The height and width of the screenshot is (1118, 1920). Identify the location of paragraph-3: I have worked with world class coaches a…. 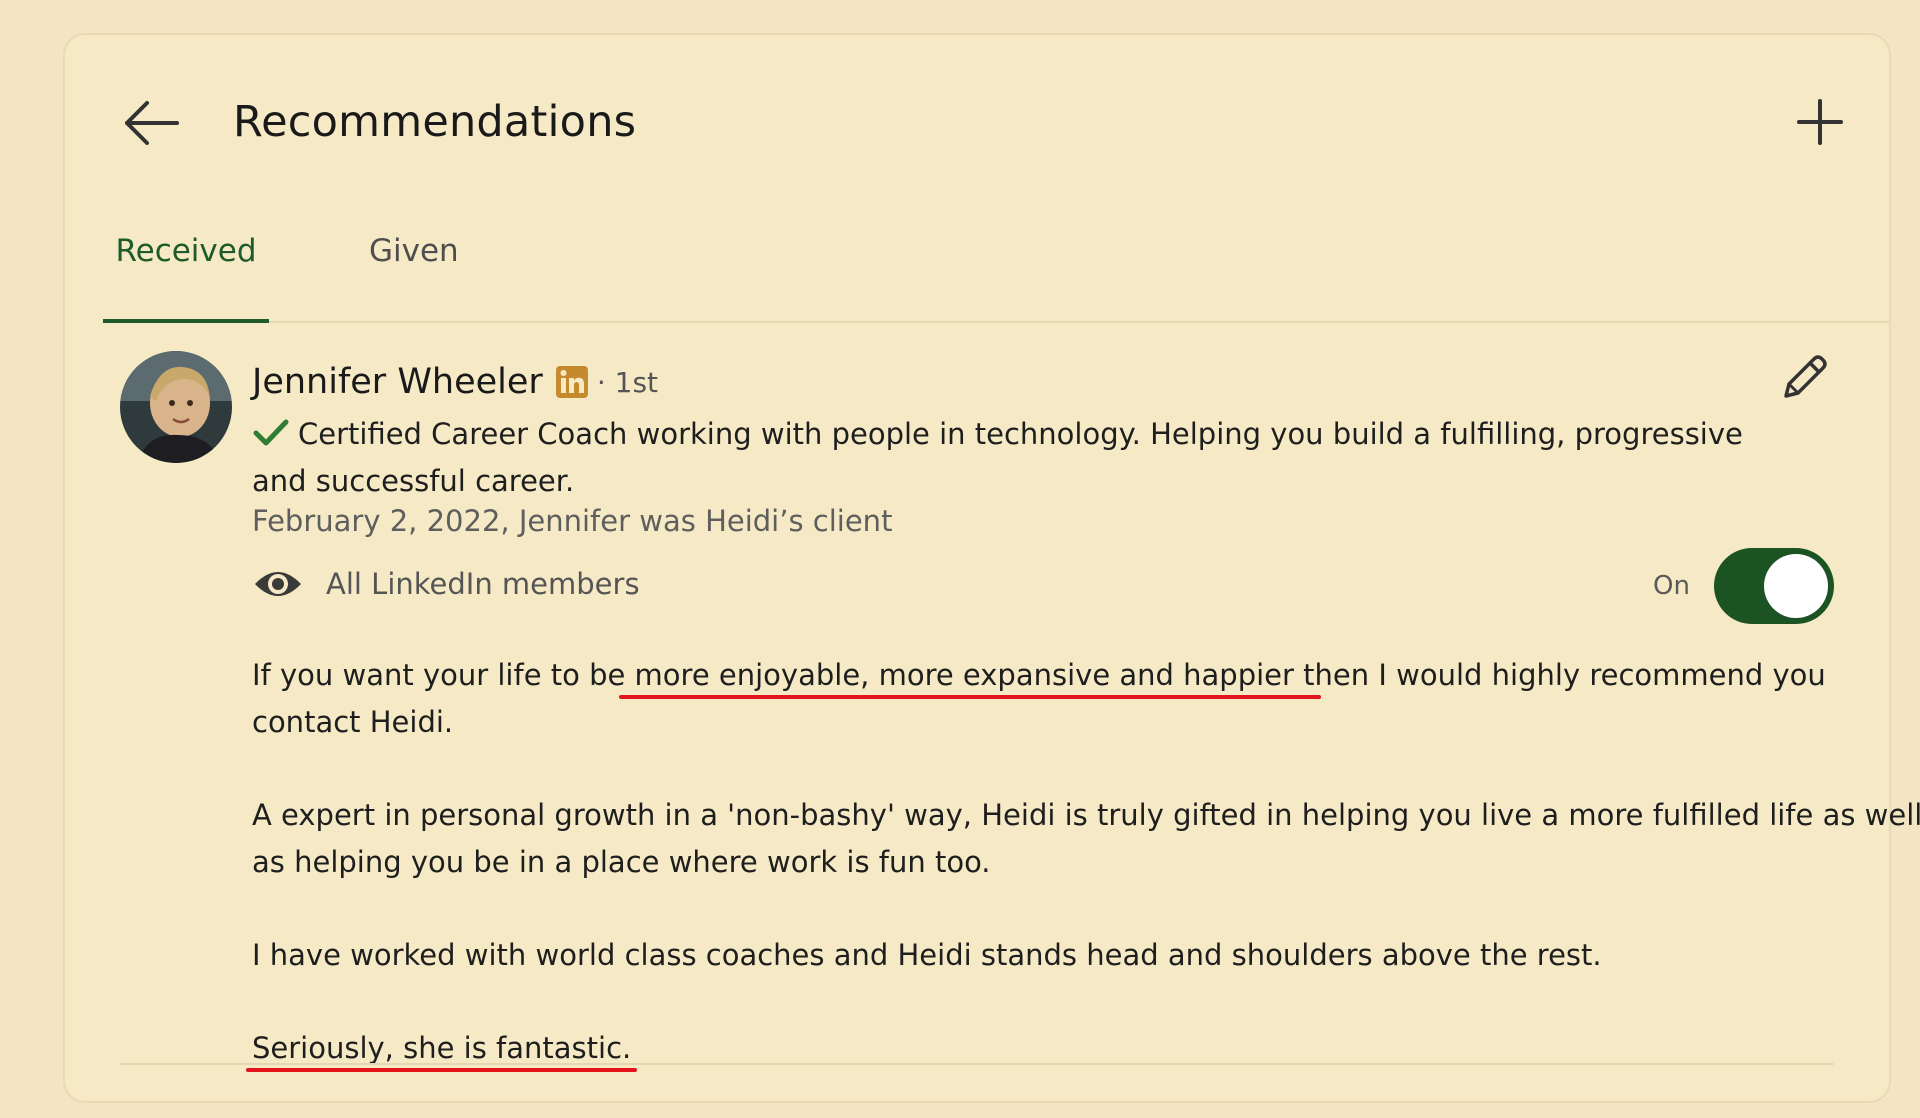
(927, 955).